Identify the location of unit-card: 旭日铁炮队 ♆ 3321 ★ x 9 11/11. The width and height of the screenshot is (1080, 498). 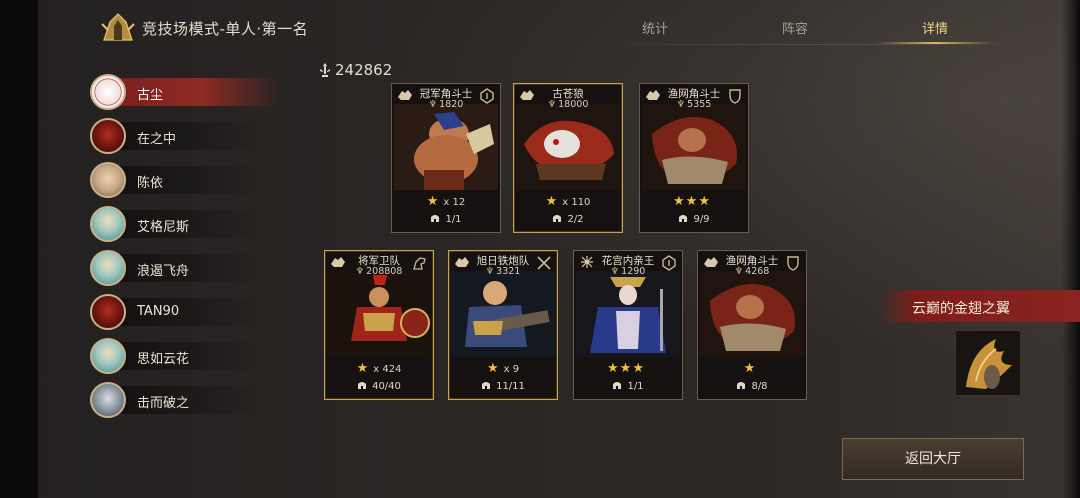
(503, 325).